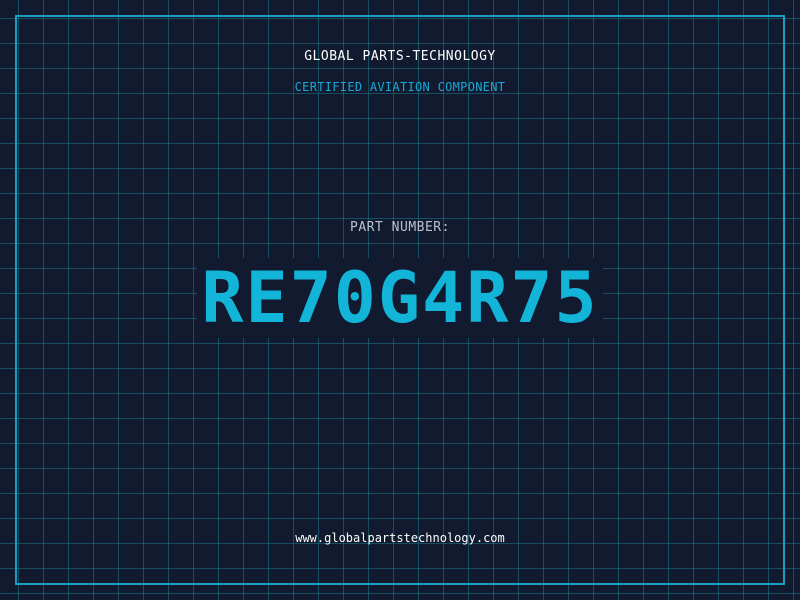 The height and width of the screenshot is (600, 800). Describe the element at coordinates (400, 56) in the screenshot. I see `company-name: GLOBAL PARTS-TECHNOLOGY` at that location.